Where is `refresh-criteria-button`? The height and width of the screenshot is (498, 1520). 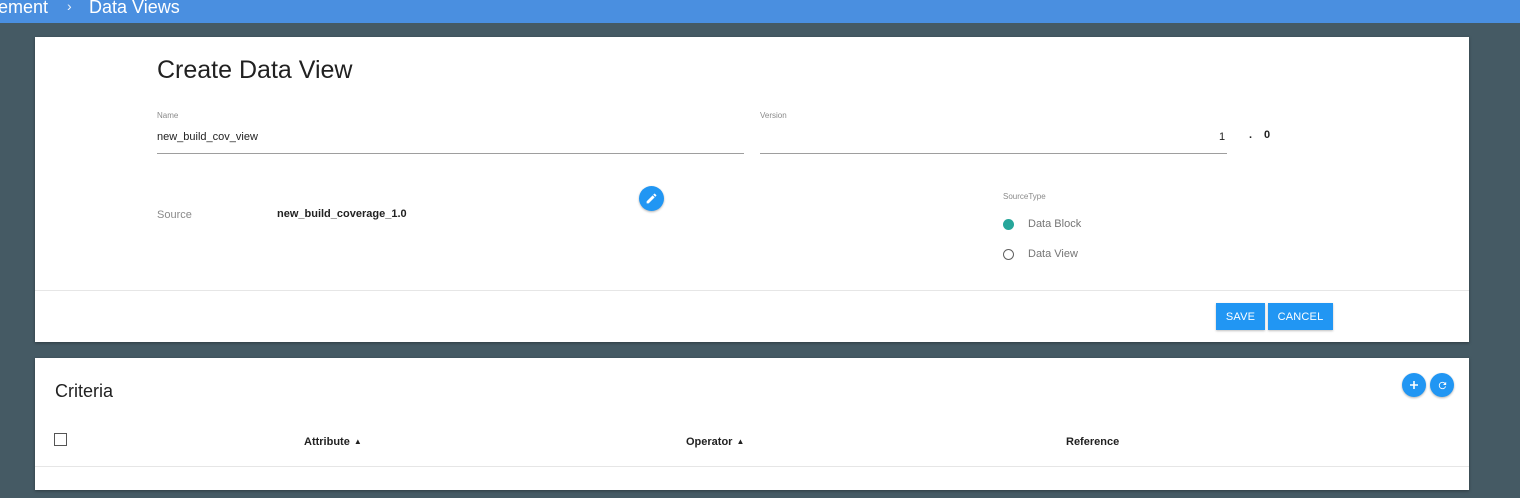
refresh-criteria-button is located at coordinates (1442, 385).